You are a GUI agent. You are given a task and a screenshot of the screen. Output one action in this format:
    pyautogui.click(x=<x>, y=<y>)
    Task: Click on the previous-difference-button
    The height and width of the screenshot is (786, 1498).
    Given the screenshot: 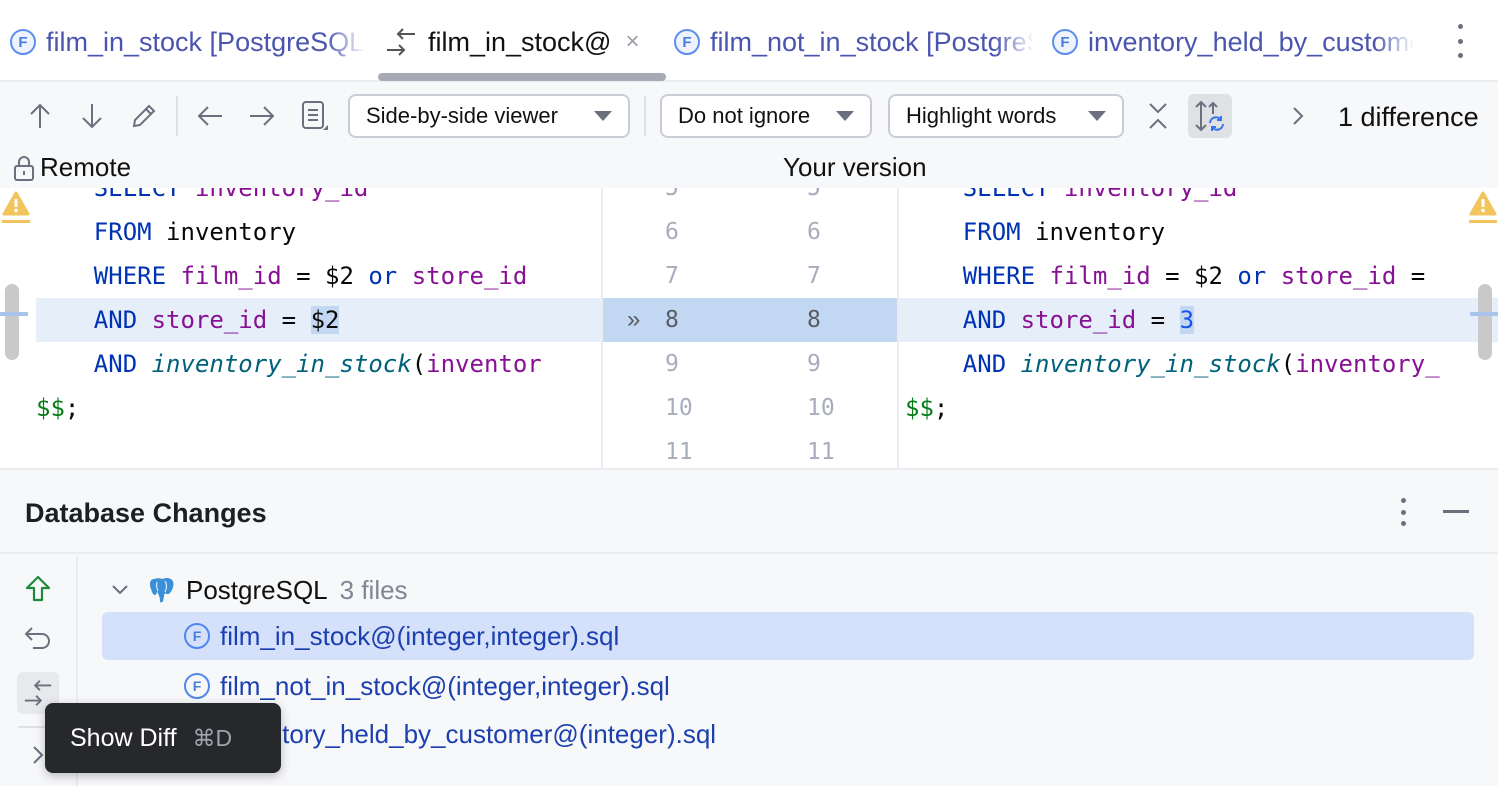 What is the action you would take?
    pyautogui.click(x=40, y=116)
    